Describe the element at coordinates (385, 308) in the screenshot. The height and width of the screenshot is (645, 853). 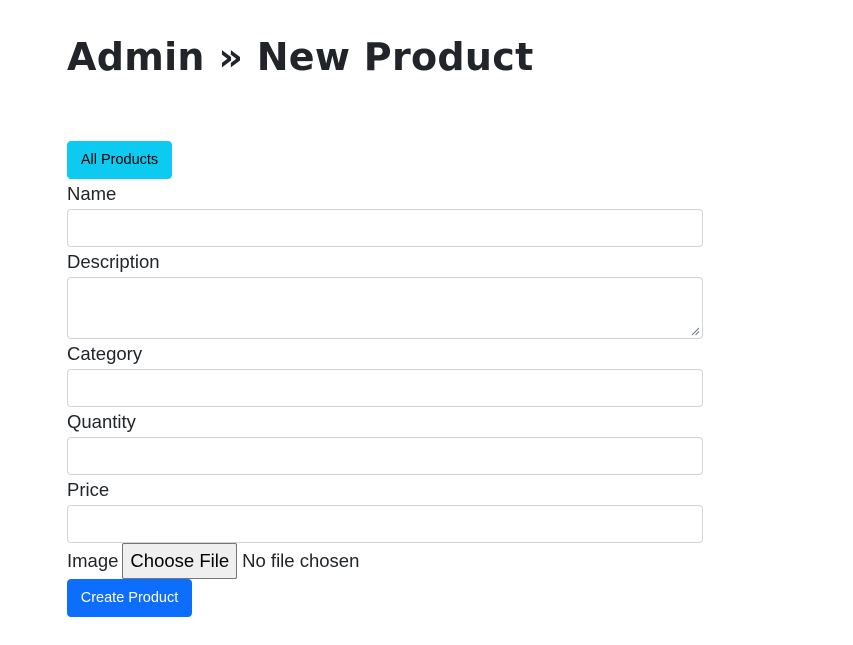
I see `description-textarea` at that location.